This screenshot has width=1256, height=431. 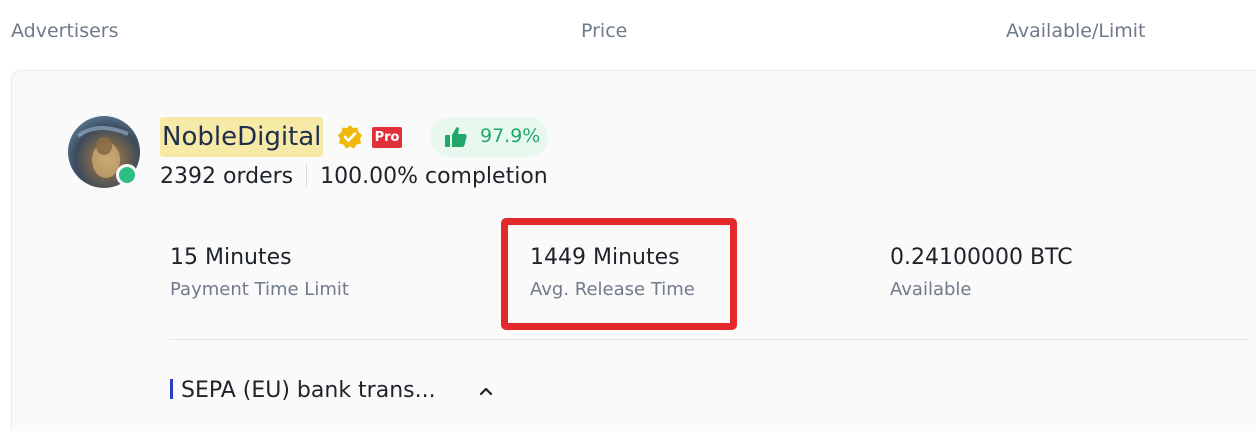 What do you see at coordinates (259, 272) in the screenshot?
I see `payment-time-stat: 15 Minutes Payment Time Limit` at bounding box center [259, 272].